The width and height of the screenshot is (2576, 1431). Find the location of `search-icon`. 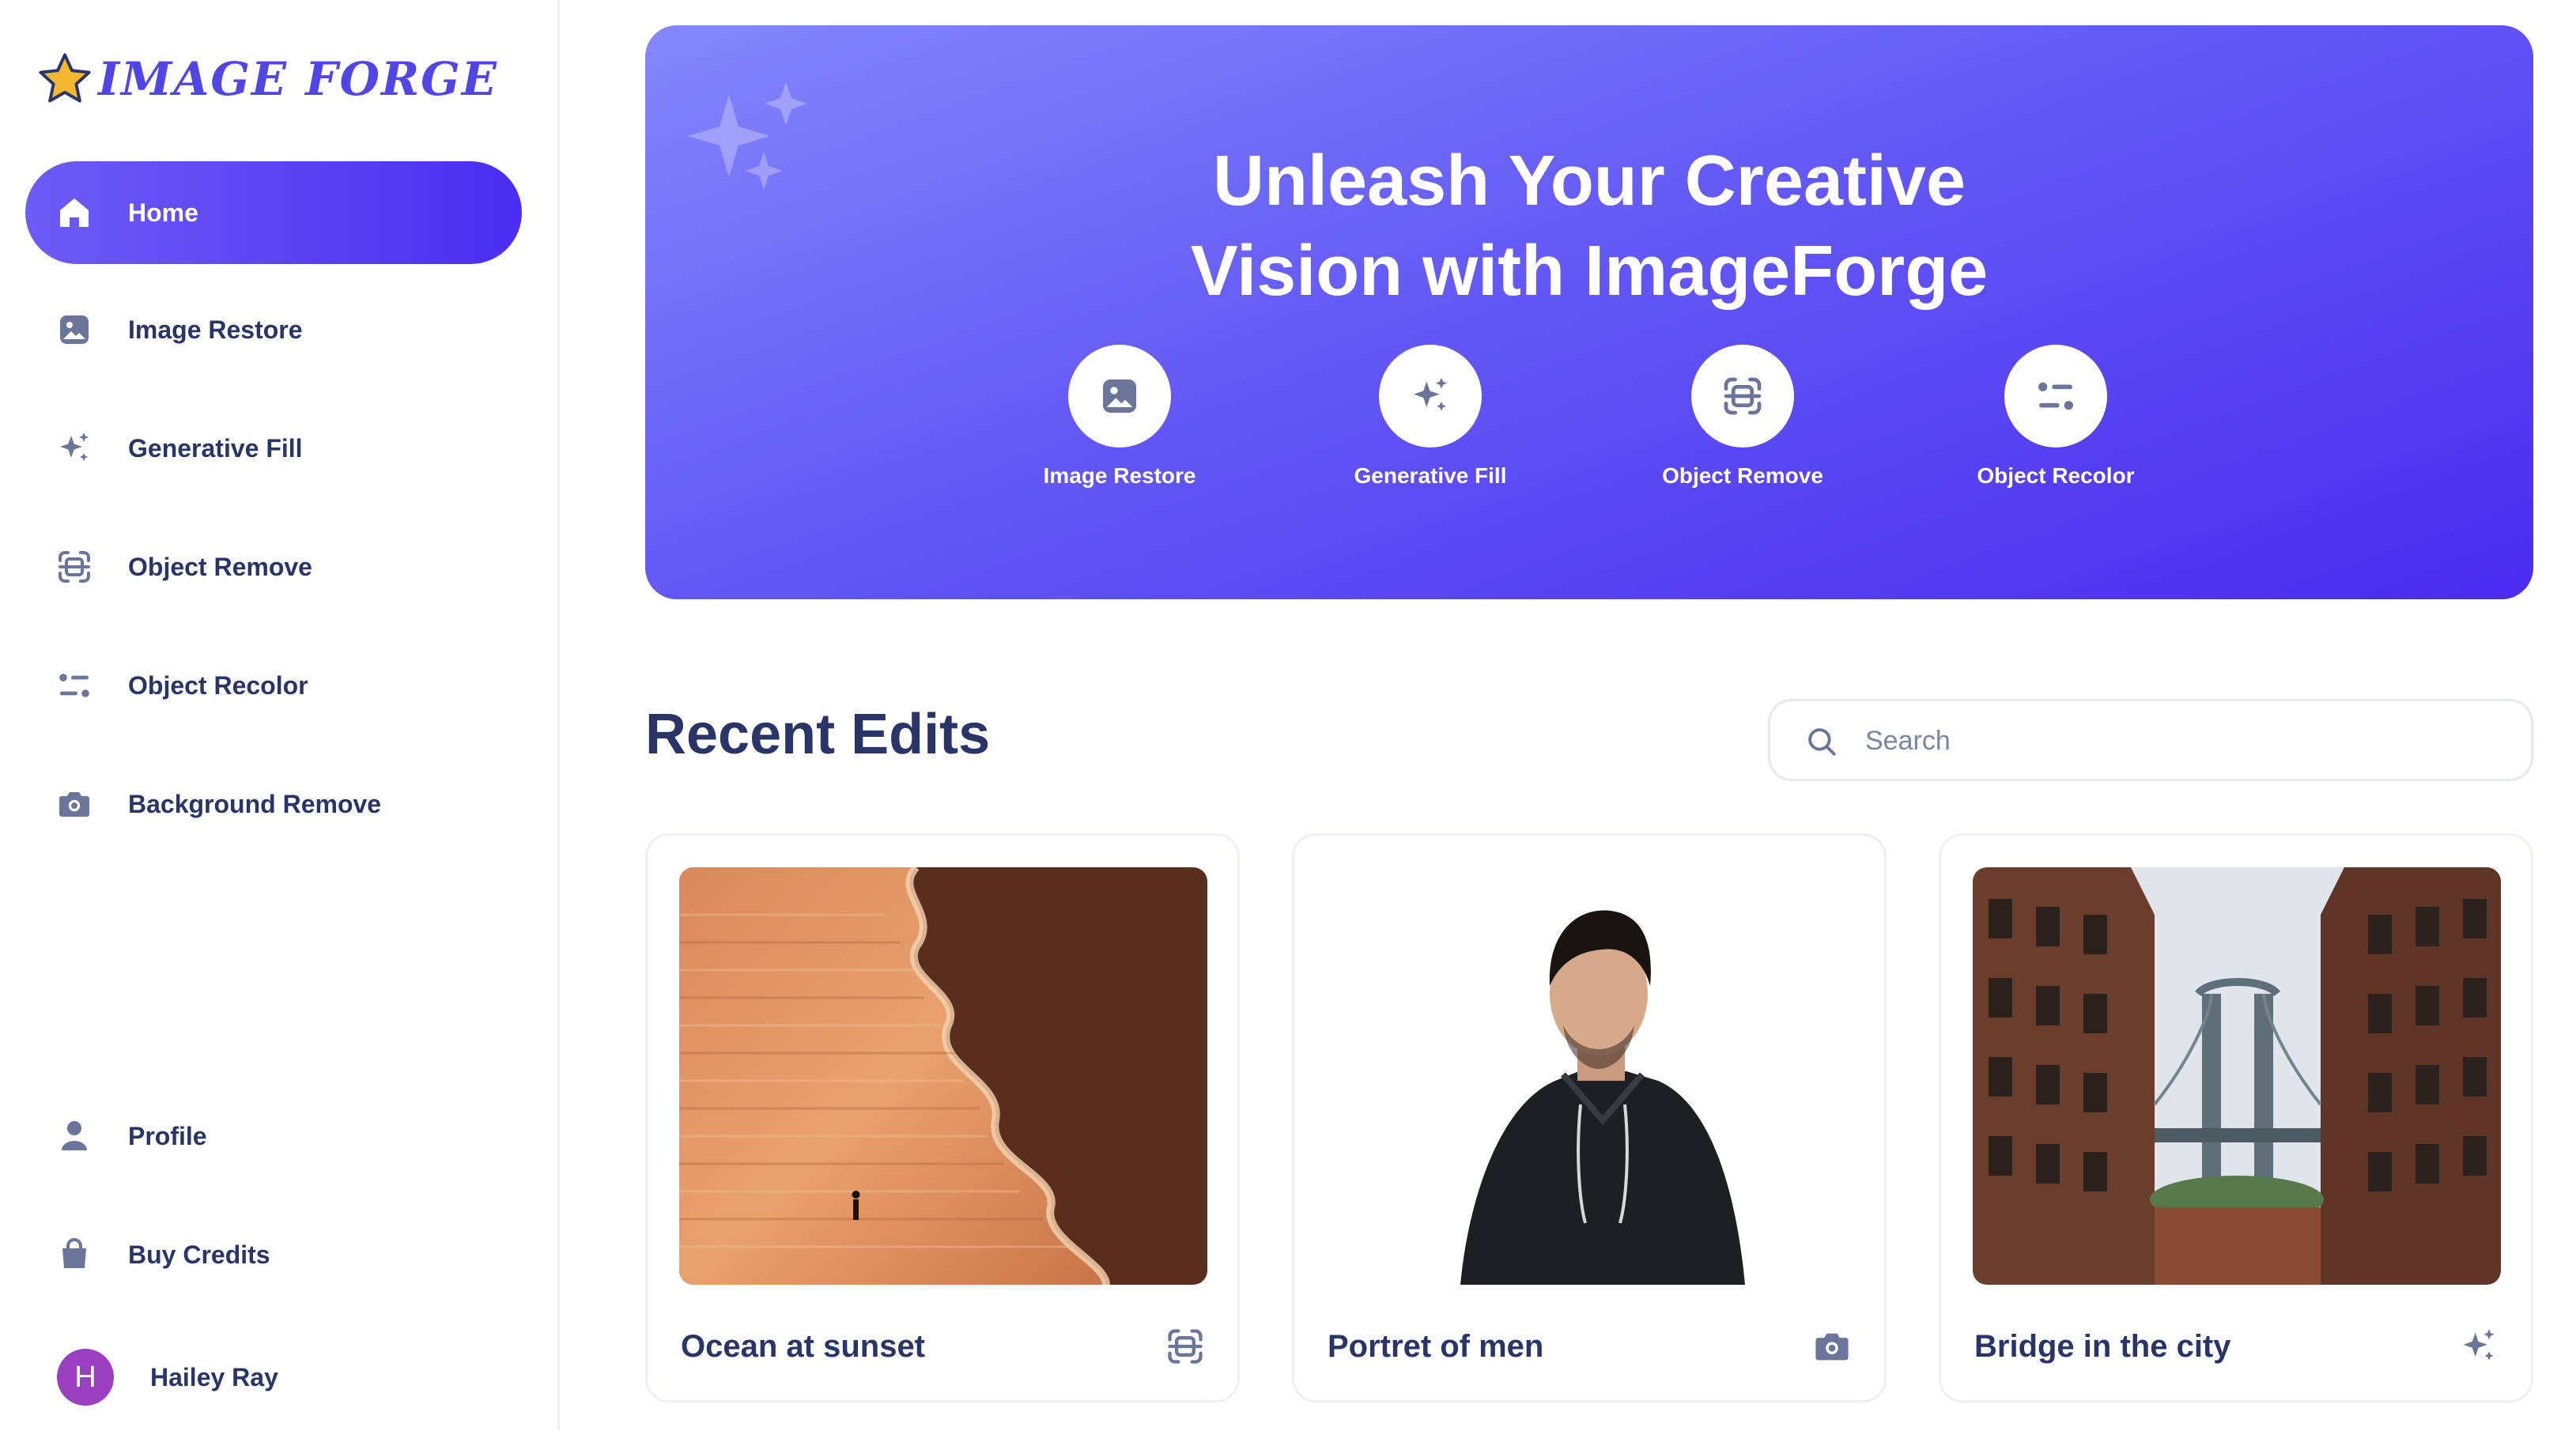

search-icon is located at coordinates (1822, 742).